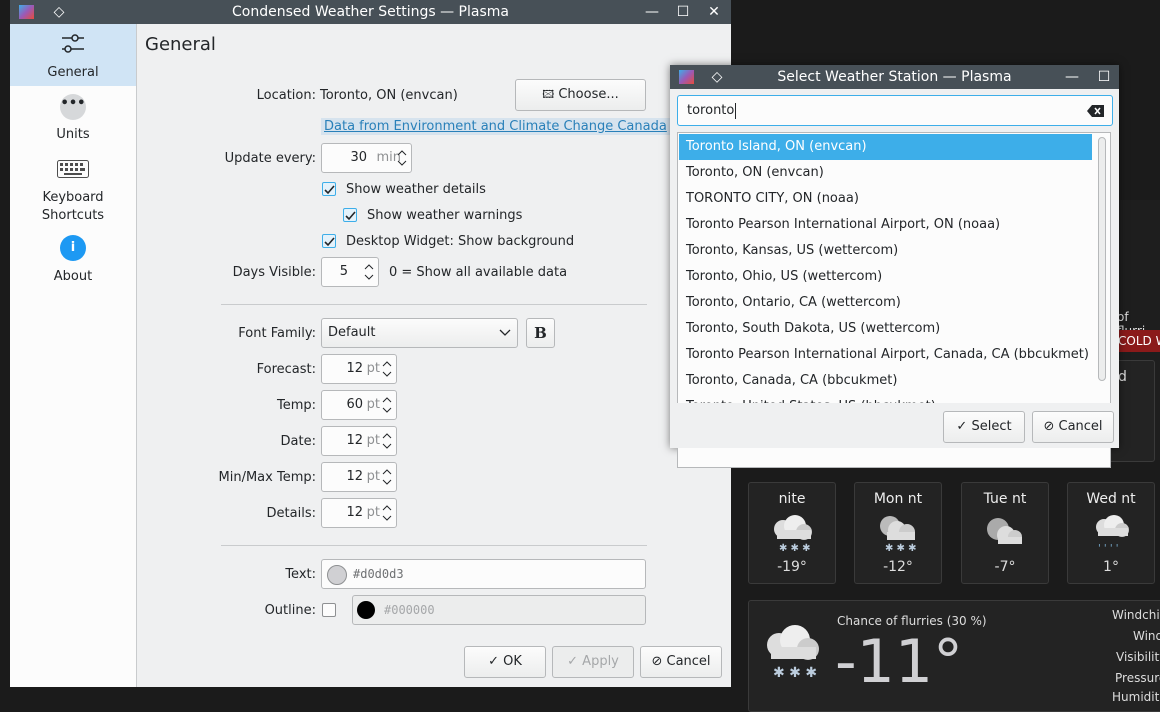 The image size is (1160, 712). What do you see at coordinates (792, 567) in the screenshot?
I see `forecast-temp: -19°` at bounding box center [792, 567].